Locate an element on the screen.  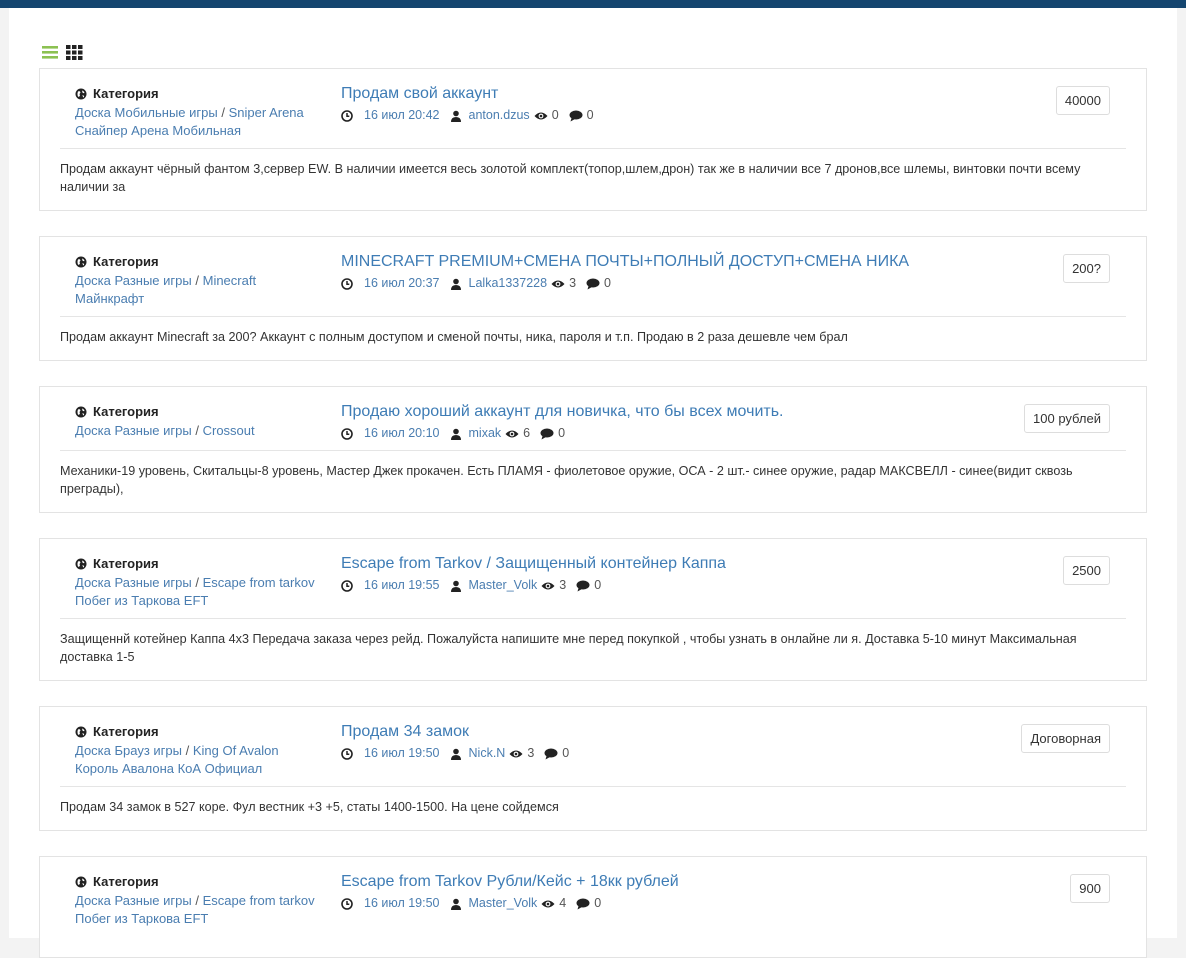
views-count: 6 is located at coordinates (527, 433).